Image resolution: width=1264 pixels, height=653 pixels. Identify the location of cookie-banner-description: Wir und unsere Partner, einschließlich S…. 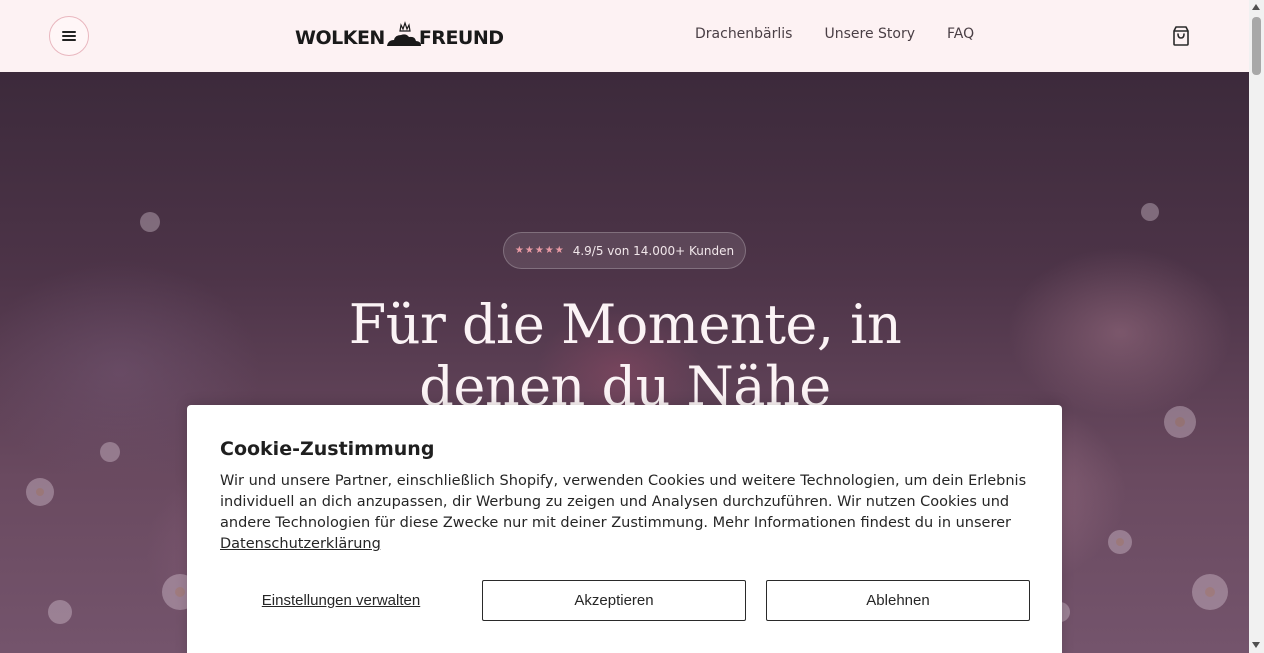
(623, 502).